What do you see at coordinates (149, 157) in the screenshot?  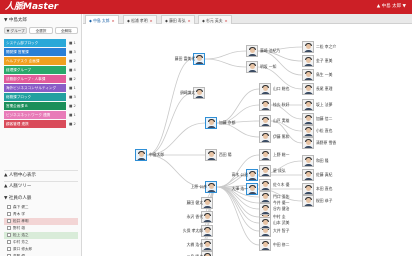 I see `tree-root-node: 中島太郎` at bounding box center [149, 157].